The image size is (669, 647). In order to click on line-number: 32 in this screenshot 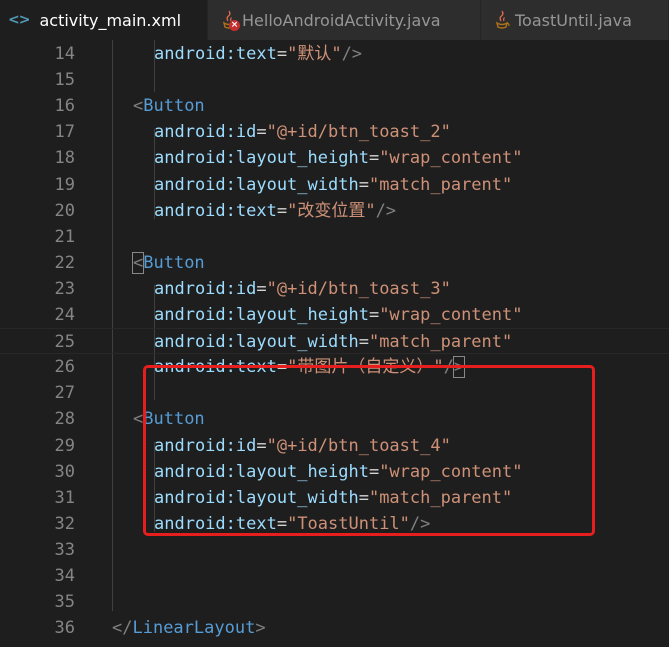, I will do `click(64, 523)`.